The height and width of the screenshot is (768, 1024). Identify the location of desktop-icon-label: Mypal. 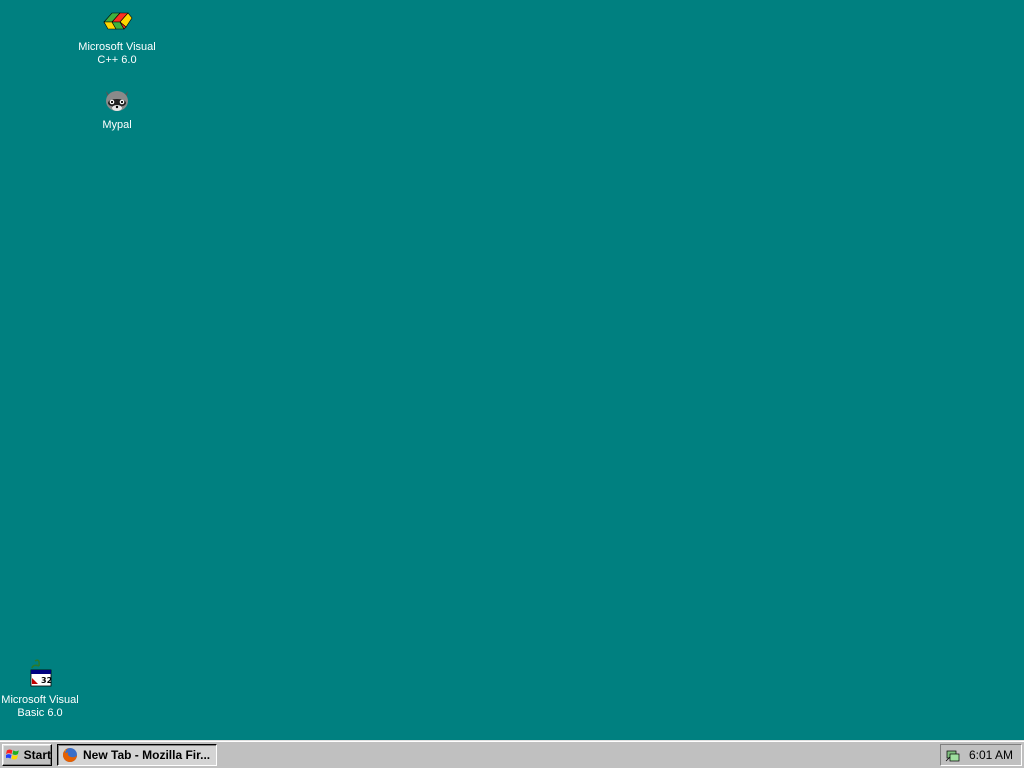
(117, 125).